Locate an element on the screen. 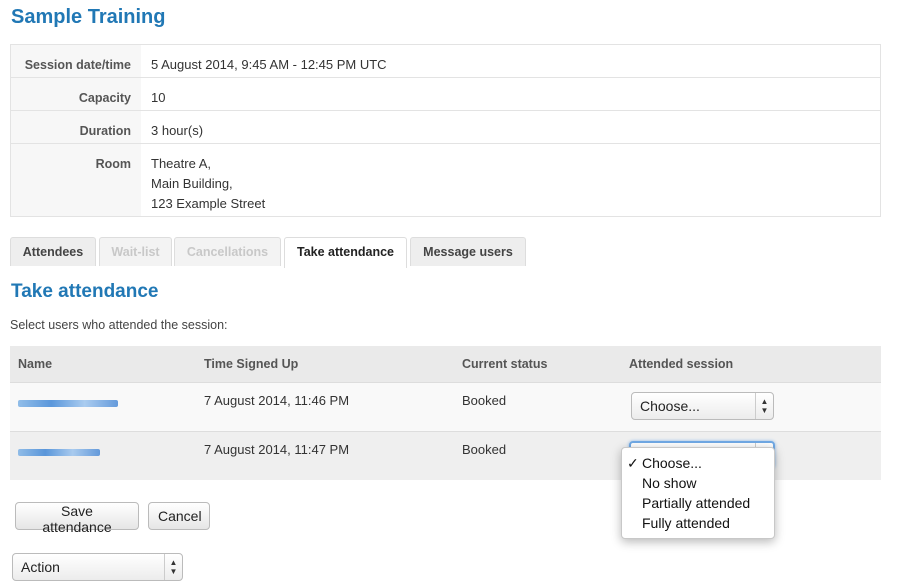  detail-value: 5 August 2014, 9:45 AM - 12:45 PM UTC is located at coordinates (269, 64).